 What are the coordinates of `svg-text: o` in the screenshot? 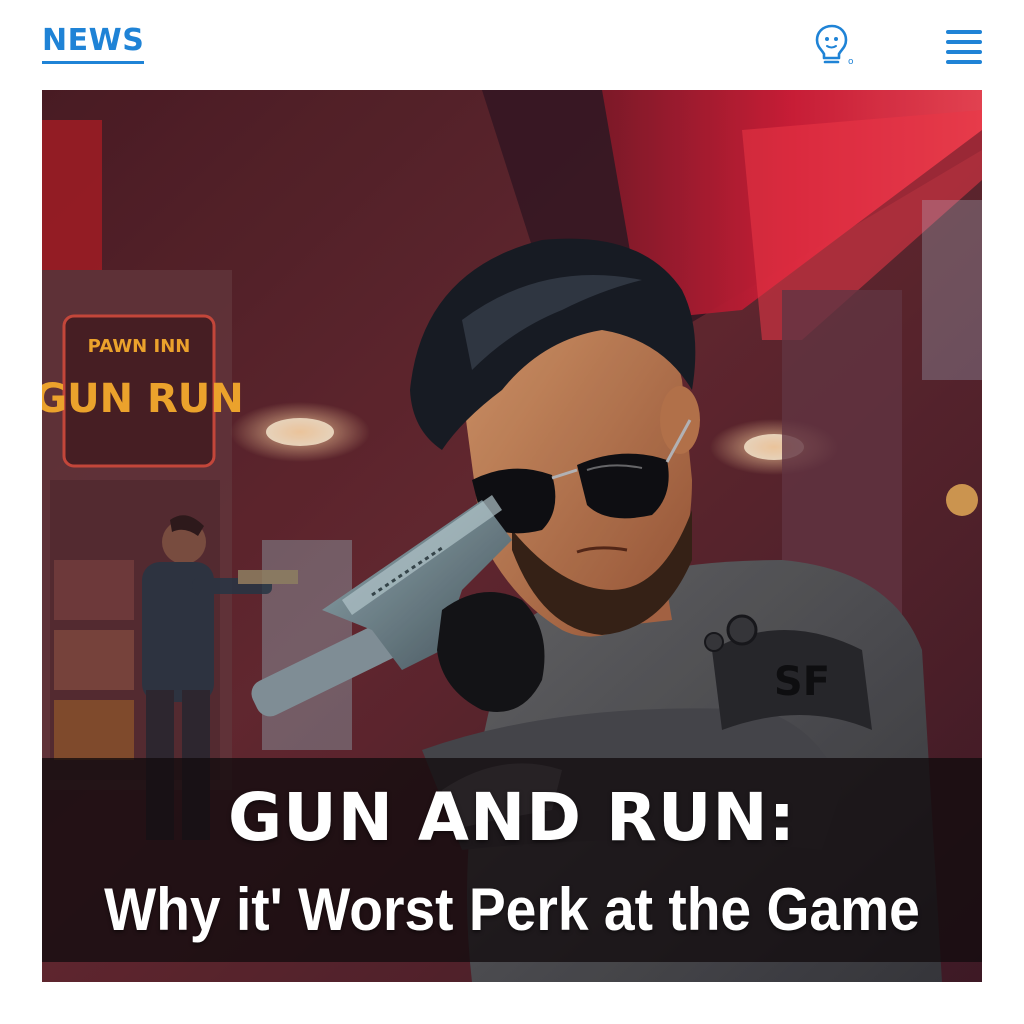 It's located at (851, 62).